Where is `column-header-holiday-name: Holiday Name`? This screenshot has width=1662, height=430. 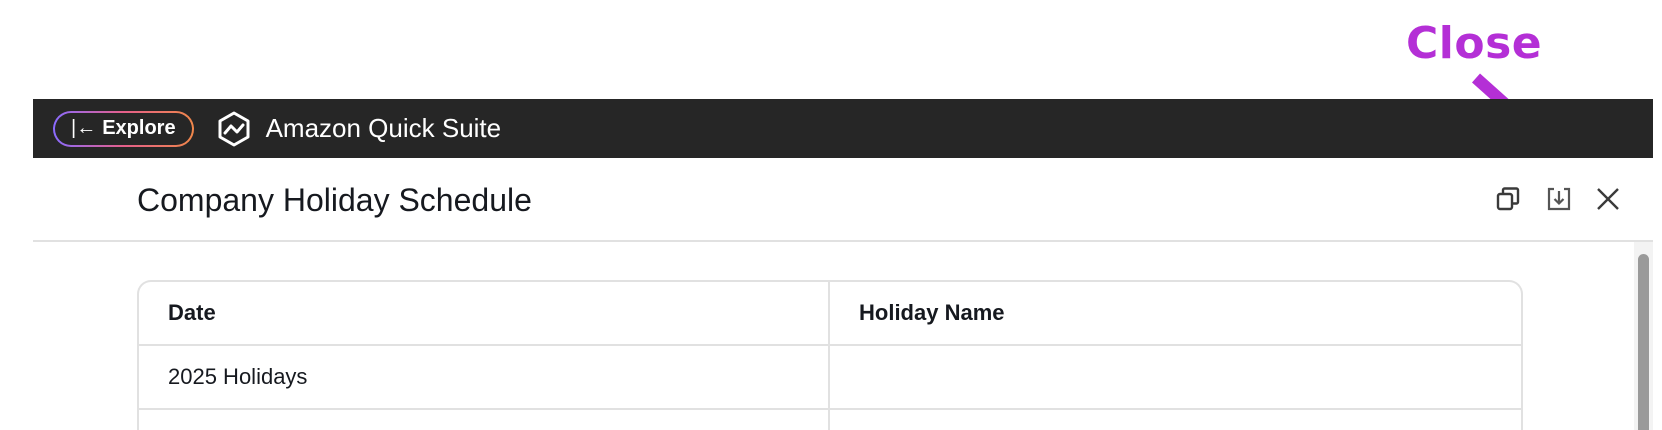
column-header-holiday-name: Holiday Name is located at coordinates (932, 312).